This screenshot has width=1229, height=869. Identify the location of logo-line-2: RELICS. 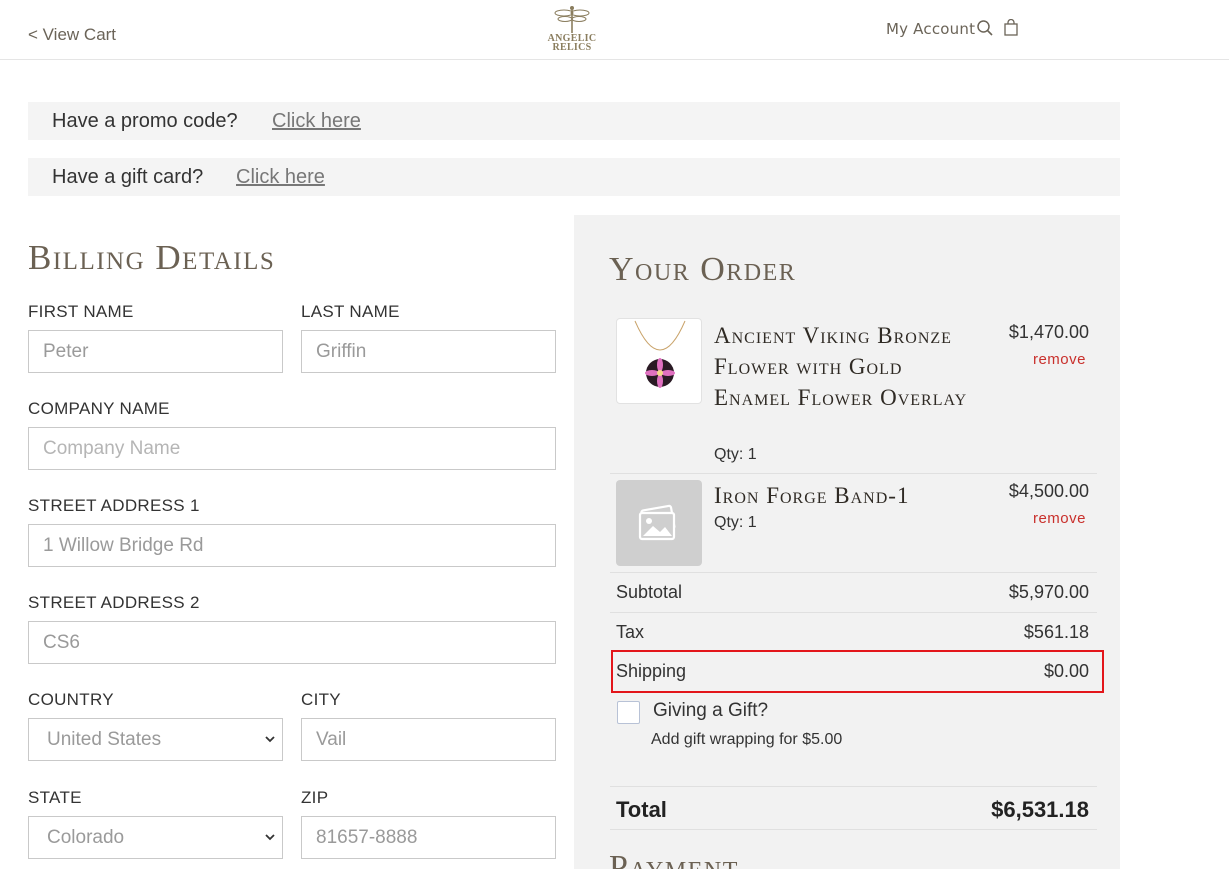
(572, 47).